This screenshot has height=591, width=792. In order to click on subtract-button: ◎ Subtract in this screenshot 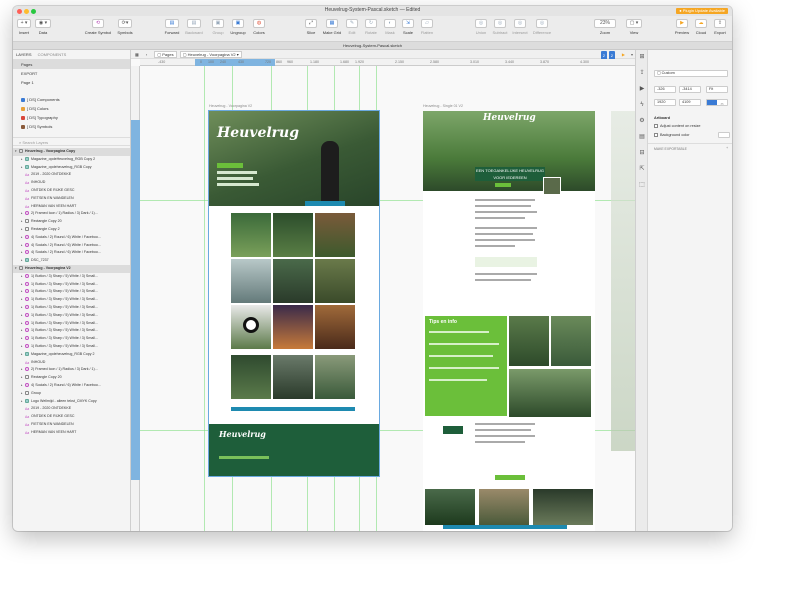, I will do `click(500, 27)`.